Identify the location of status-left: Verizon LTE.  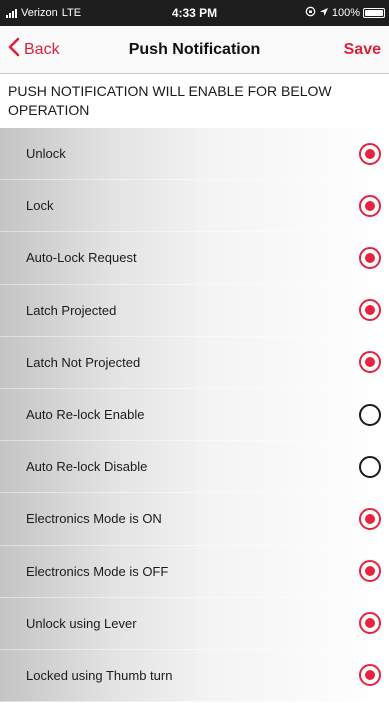
(43, 13).